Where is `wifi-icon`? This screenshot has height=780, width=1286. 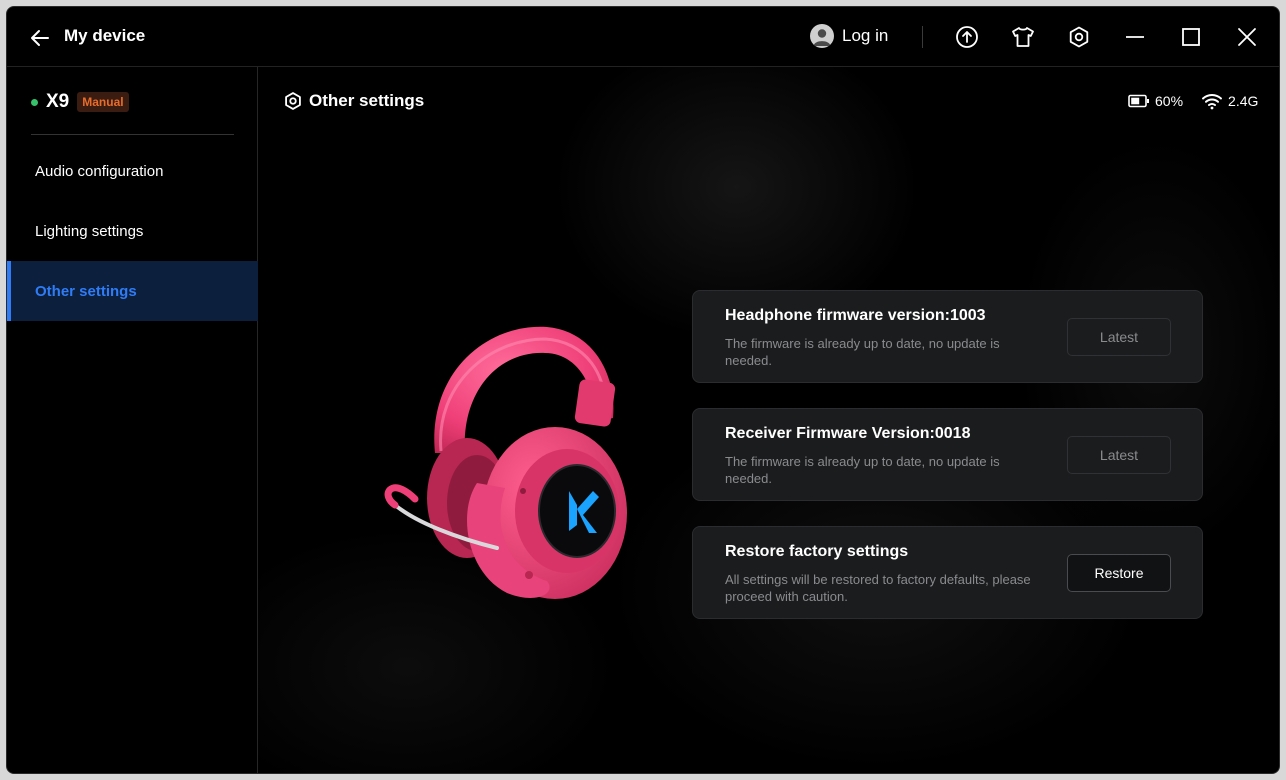
wifi-icon is located at coordinates (1212, 101).